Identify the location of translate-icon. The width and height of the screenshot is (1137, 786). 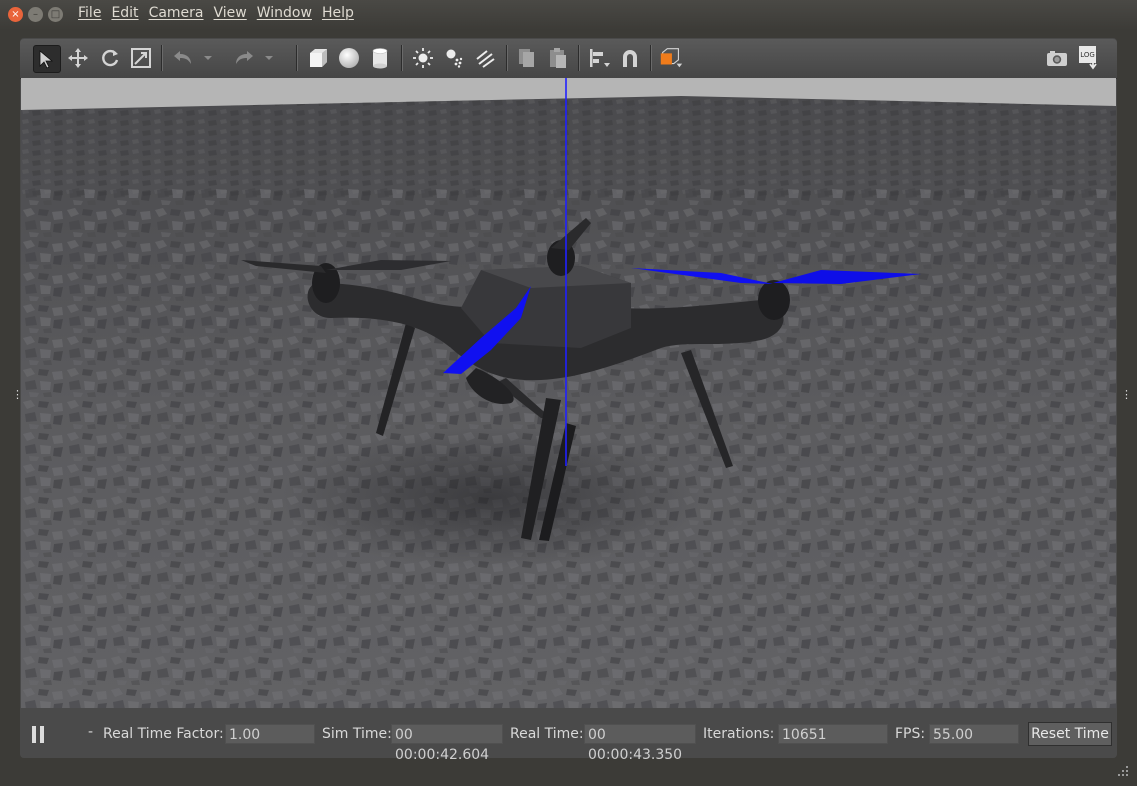
(78, 58).